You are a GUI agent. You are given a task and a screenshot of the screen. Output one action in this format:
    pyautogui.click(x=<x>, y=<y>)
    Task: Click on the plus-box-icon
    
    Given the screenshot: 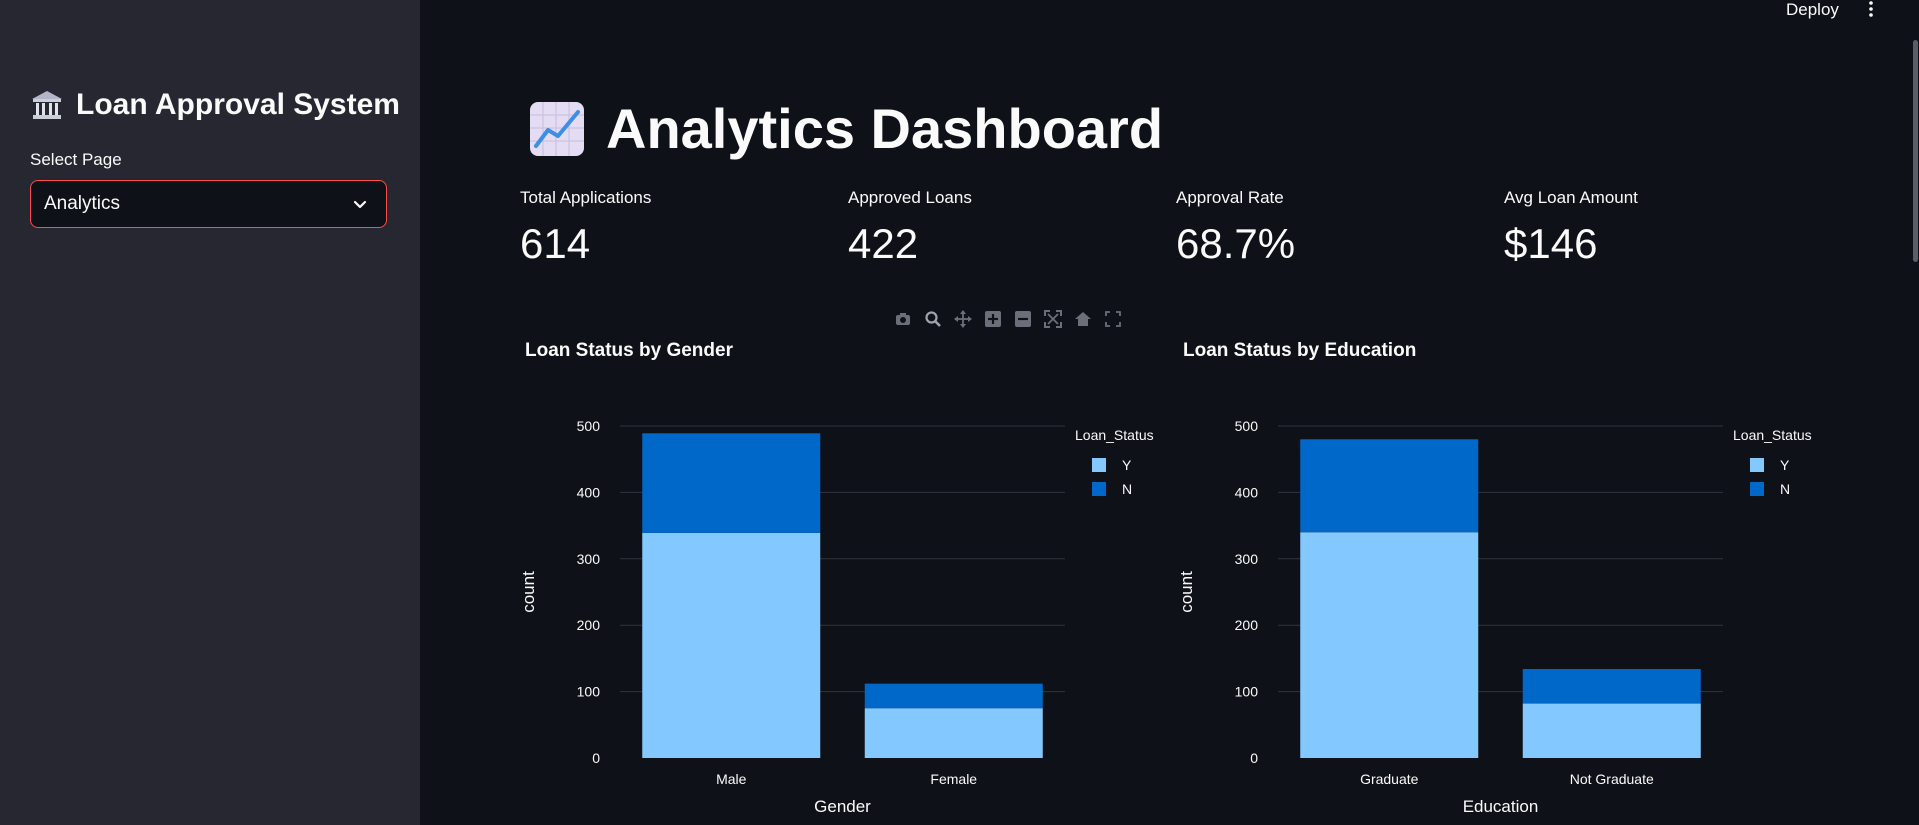 What is the action you would take?
    pyautogui.click(x=993, y=319)
    